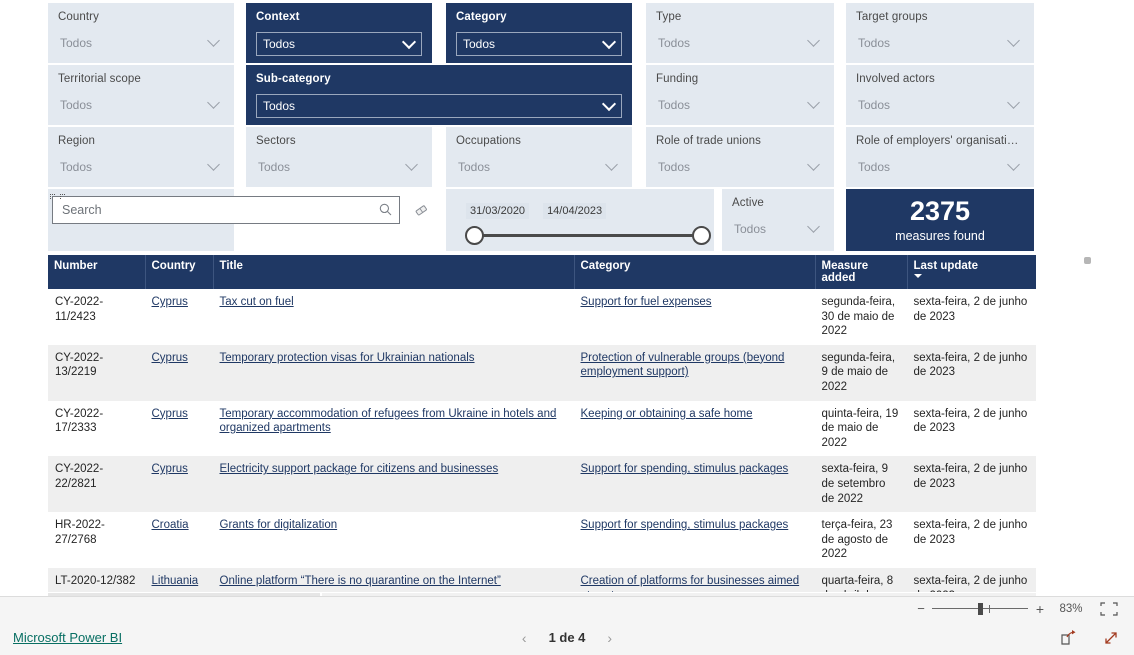  What do you see at coordinates (170, 525) in the screenshot?
I see `country-link: Croatia` at bounding box center [170, 525].